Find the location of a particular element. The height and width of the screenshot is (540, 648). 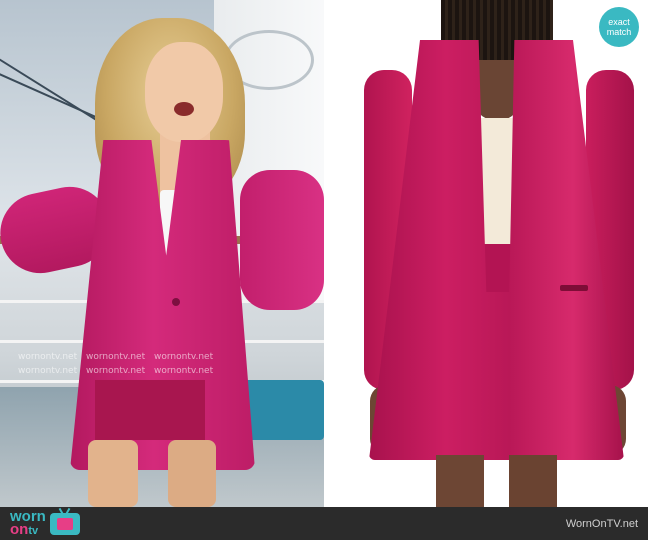

logo-on: on is located at coordinates (19, 529).